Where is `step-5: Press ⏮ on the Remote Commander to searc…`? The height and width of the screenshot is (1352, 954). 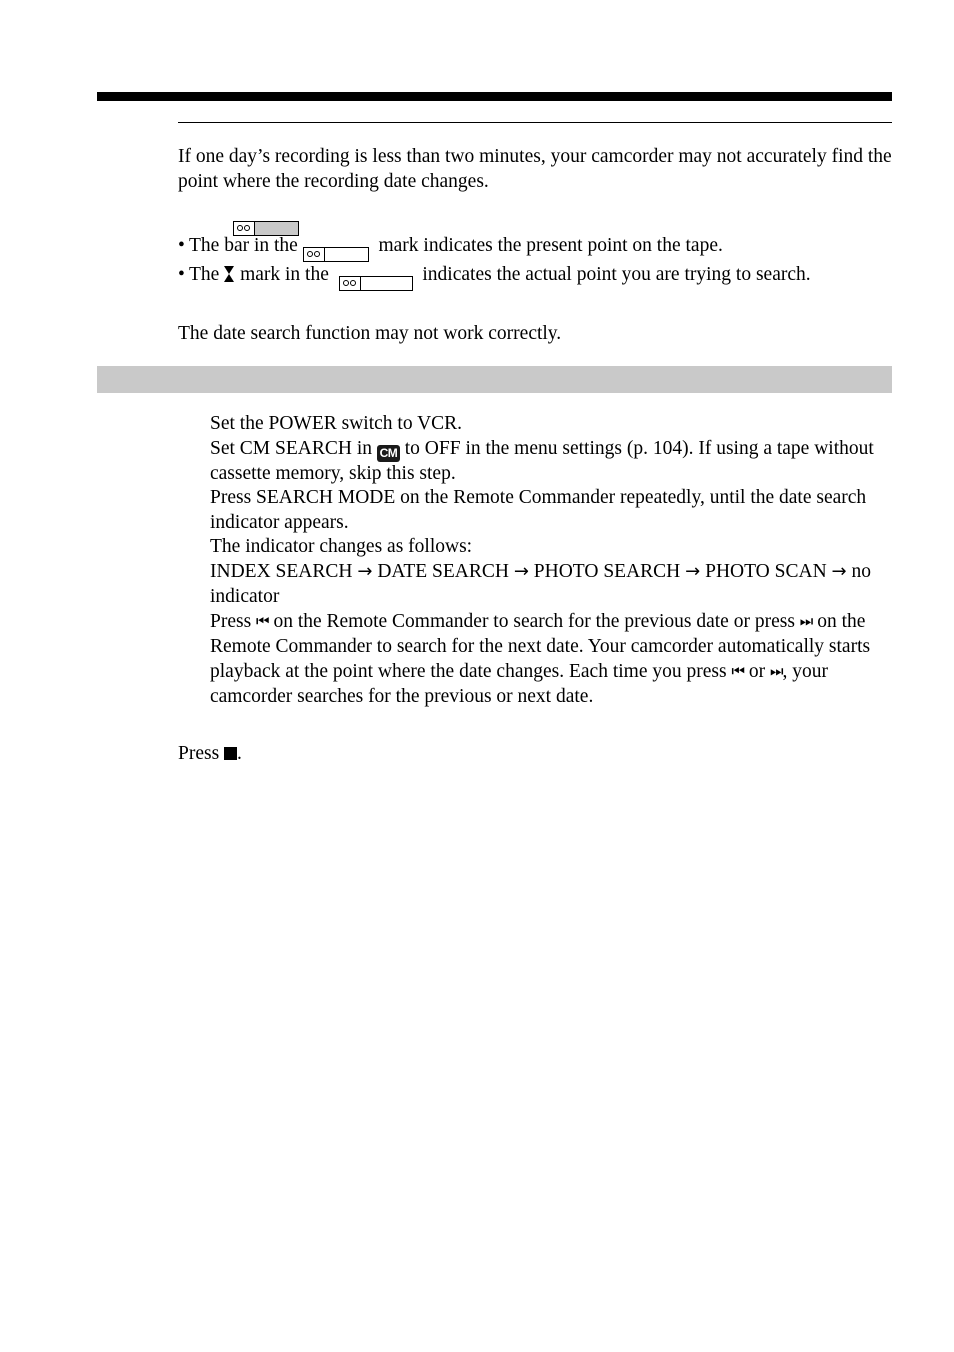
step-5: Press ⏮ on the Remote Commander to searc… is located at coordinates (552, 659).